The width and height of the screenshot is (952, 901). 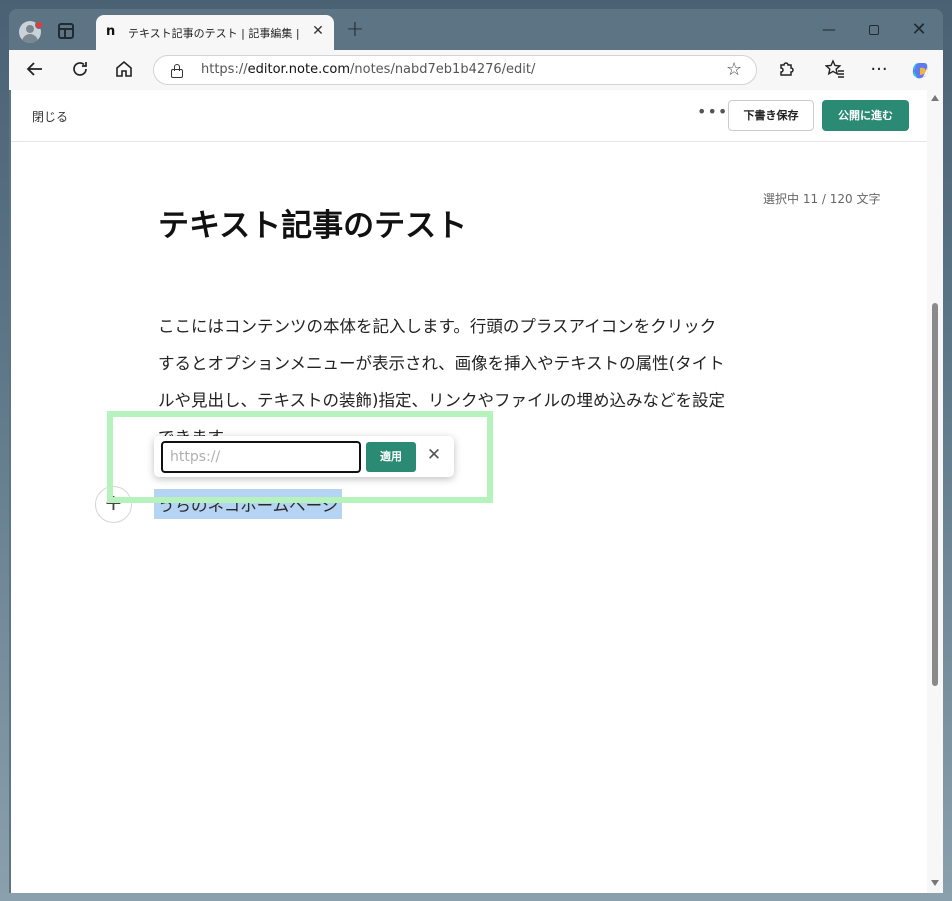 What do you see at coordinates (441, 363) in the screenshot?
I see `body-line: するとオプションメニューが表示され、画像を挿入やテキストの属性(タイト` at bounding box center [441, 363].